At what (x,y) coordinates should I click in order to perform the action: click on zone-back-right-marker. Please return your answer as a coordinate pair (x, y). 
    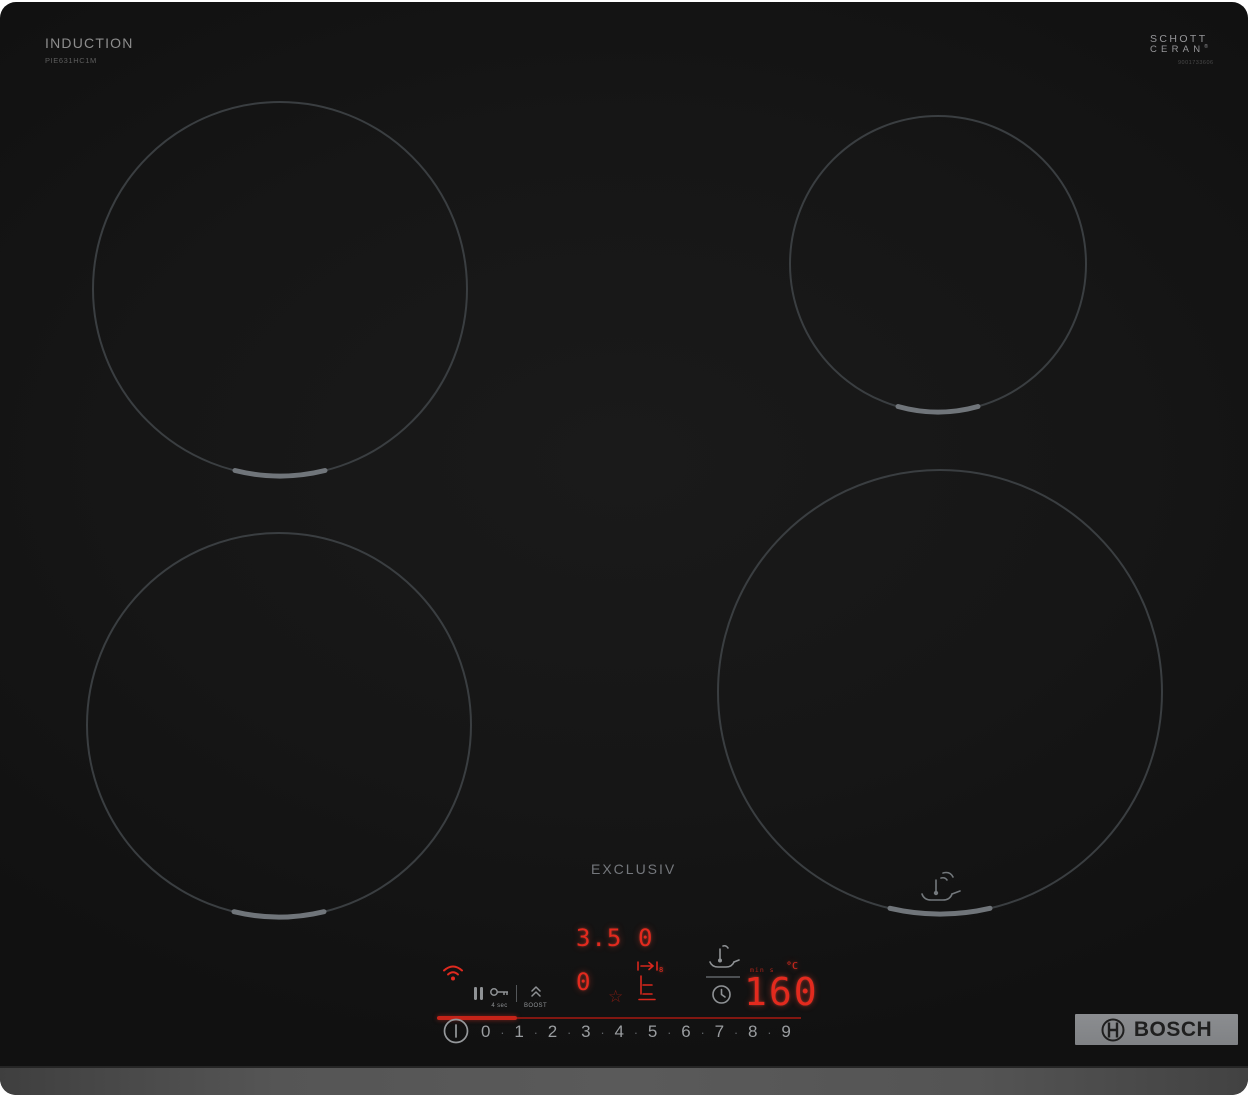
    Looking at the image, I should click on (938, 409).